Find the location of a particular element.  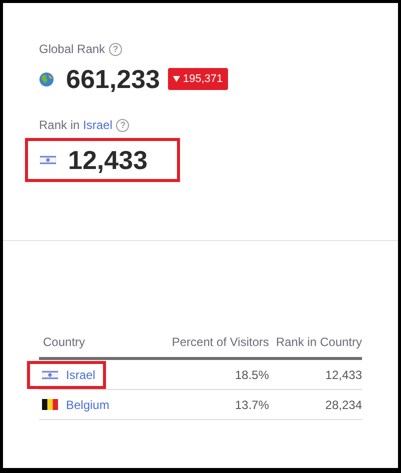

column-header: Percent of Visitors is located at coordinates (219, 342).